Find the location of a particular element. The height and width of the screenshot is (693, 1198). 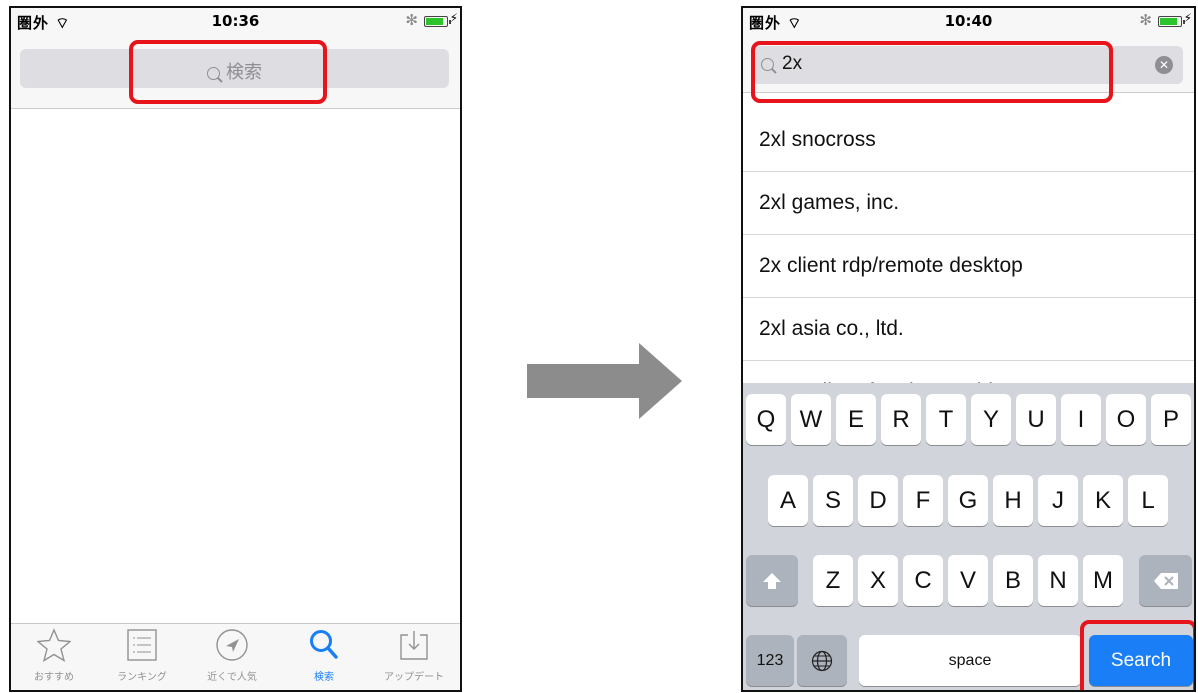

key-j: J is located at coordinates (1058, 500).